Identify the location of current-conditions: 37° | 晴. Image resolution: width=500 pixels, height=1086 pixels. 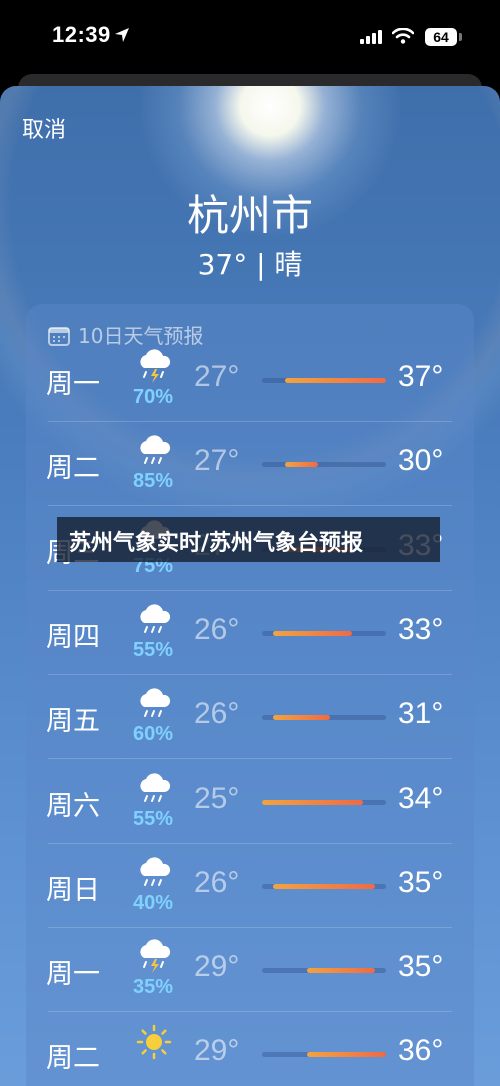
(250, 264).